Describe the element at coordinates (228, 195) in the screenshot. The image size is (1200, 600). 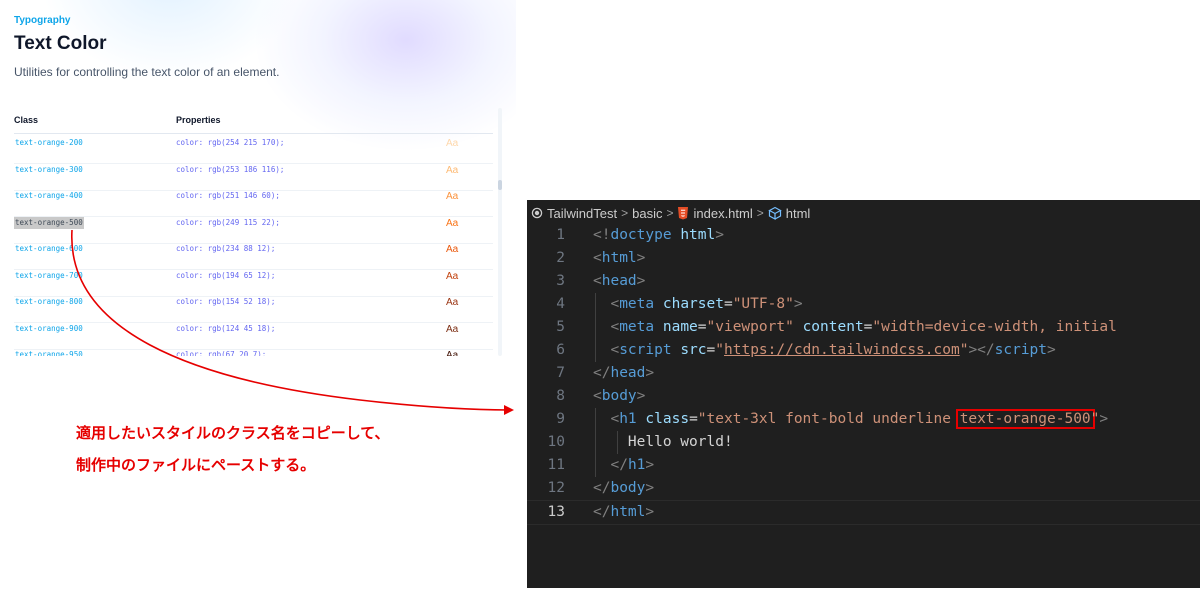
I see `property-cell: color: rgb(251 146 60);` at that location.